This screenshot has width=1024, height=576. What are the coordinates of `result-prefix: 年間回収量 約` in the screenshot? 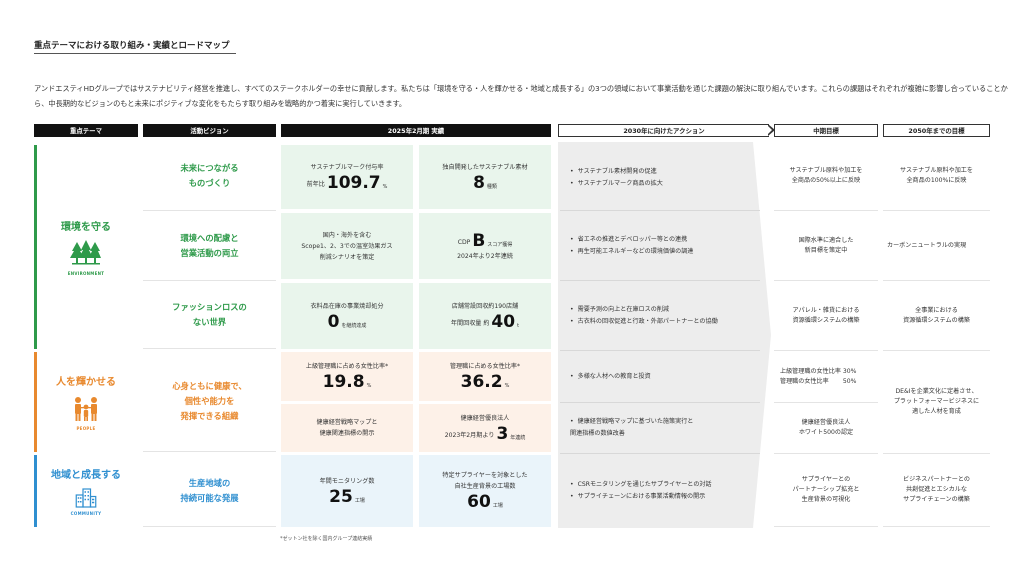 It's located at (470, 323).